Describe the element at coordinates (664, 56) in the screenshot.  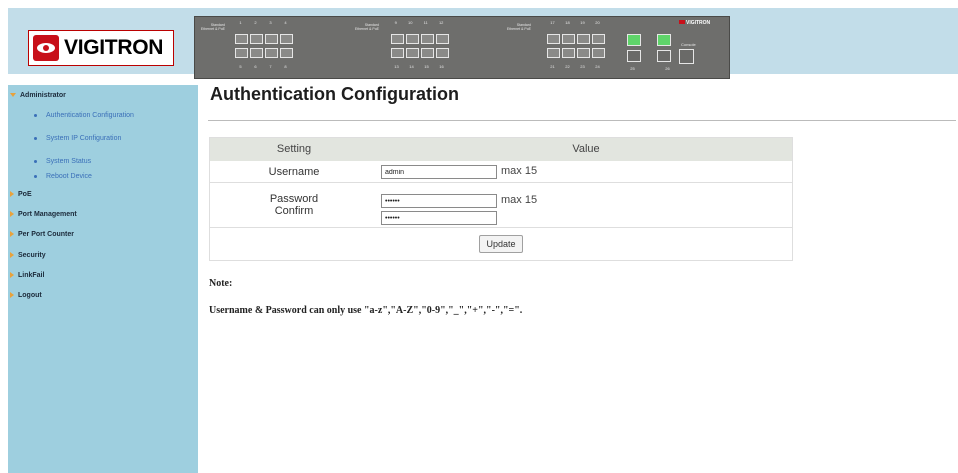
I see `sfp-port-26-lower` at that location.